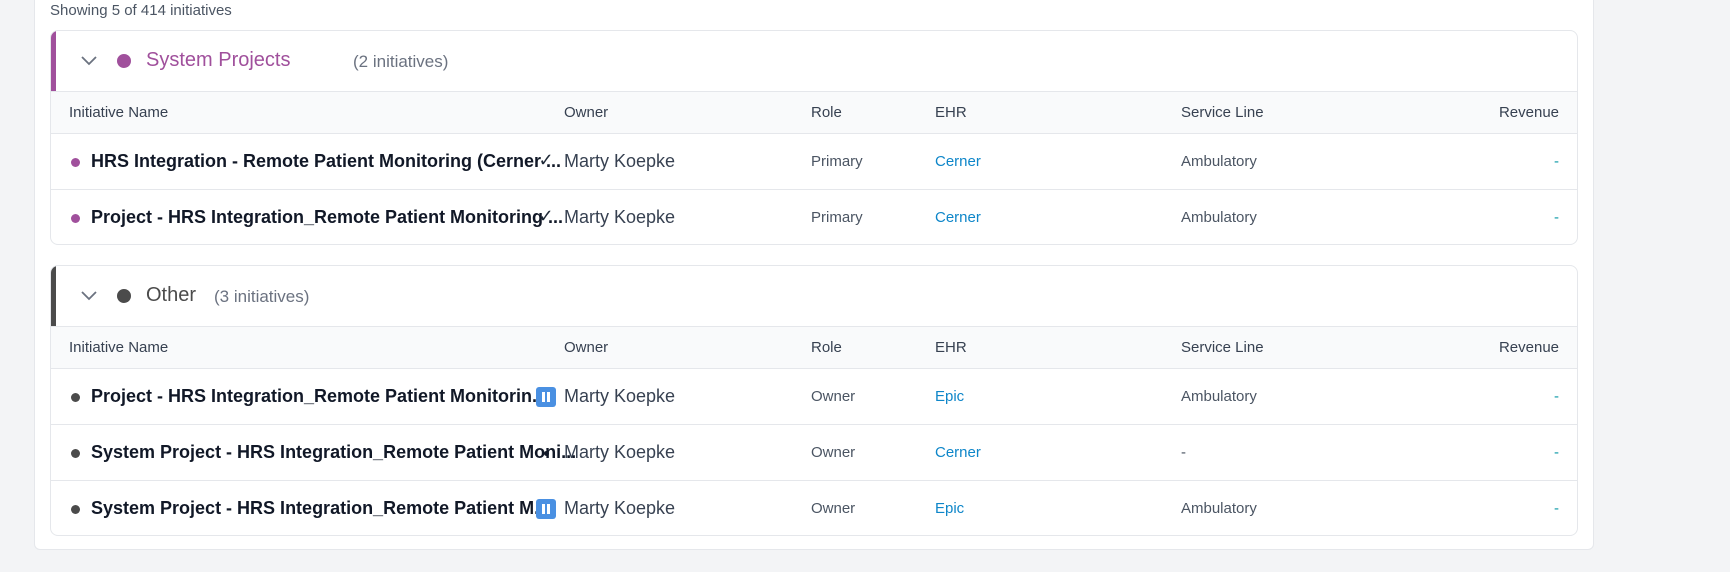 The image size is (1730, 572). Describe the element at coordinates (262, 296) in the screenshot. I see `group-count: (3 initiatives)` at that location.